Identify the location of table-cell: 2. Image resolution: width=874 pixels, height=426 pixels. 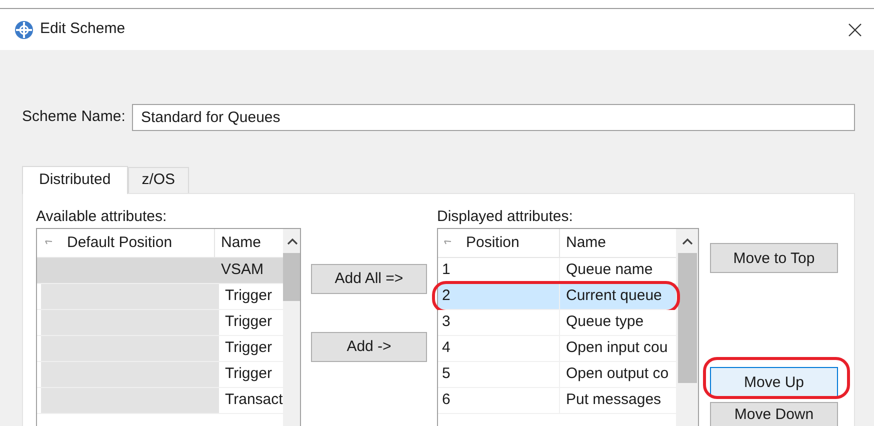
(499, 296).